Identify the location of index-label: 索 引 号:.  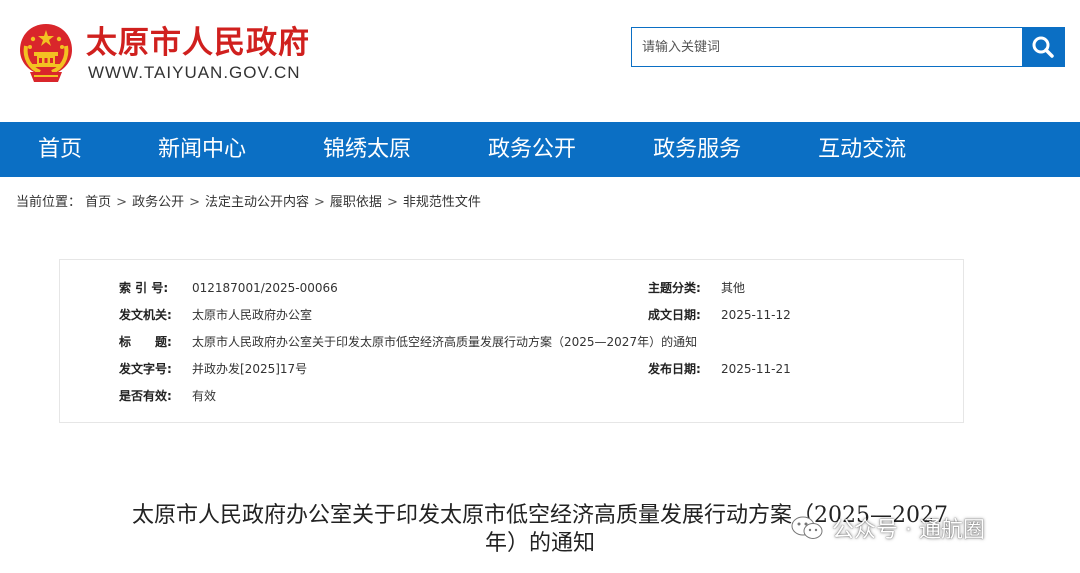
(144, 288).